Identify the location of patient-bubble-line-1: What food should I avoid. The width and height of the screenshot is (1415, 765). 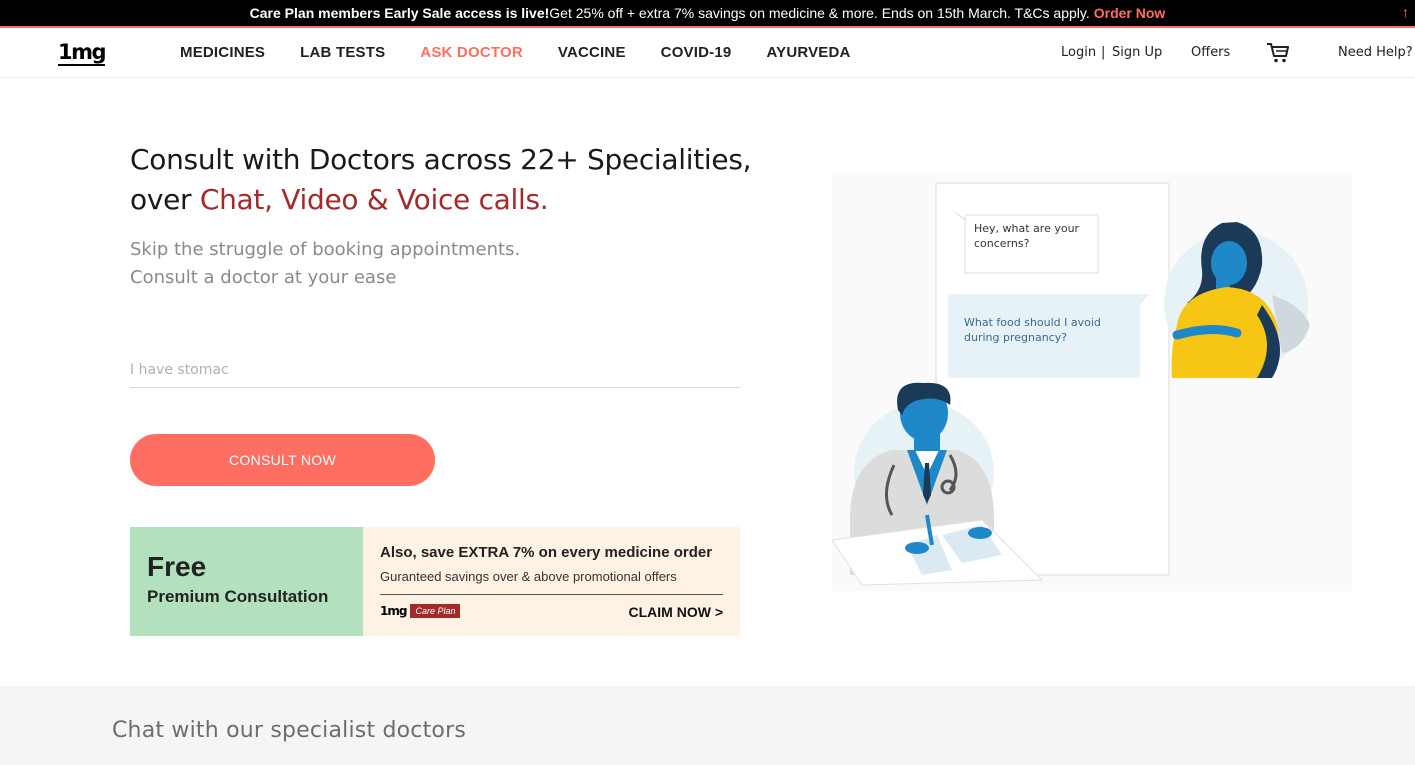
(1032, 322).